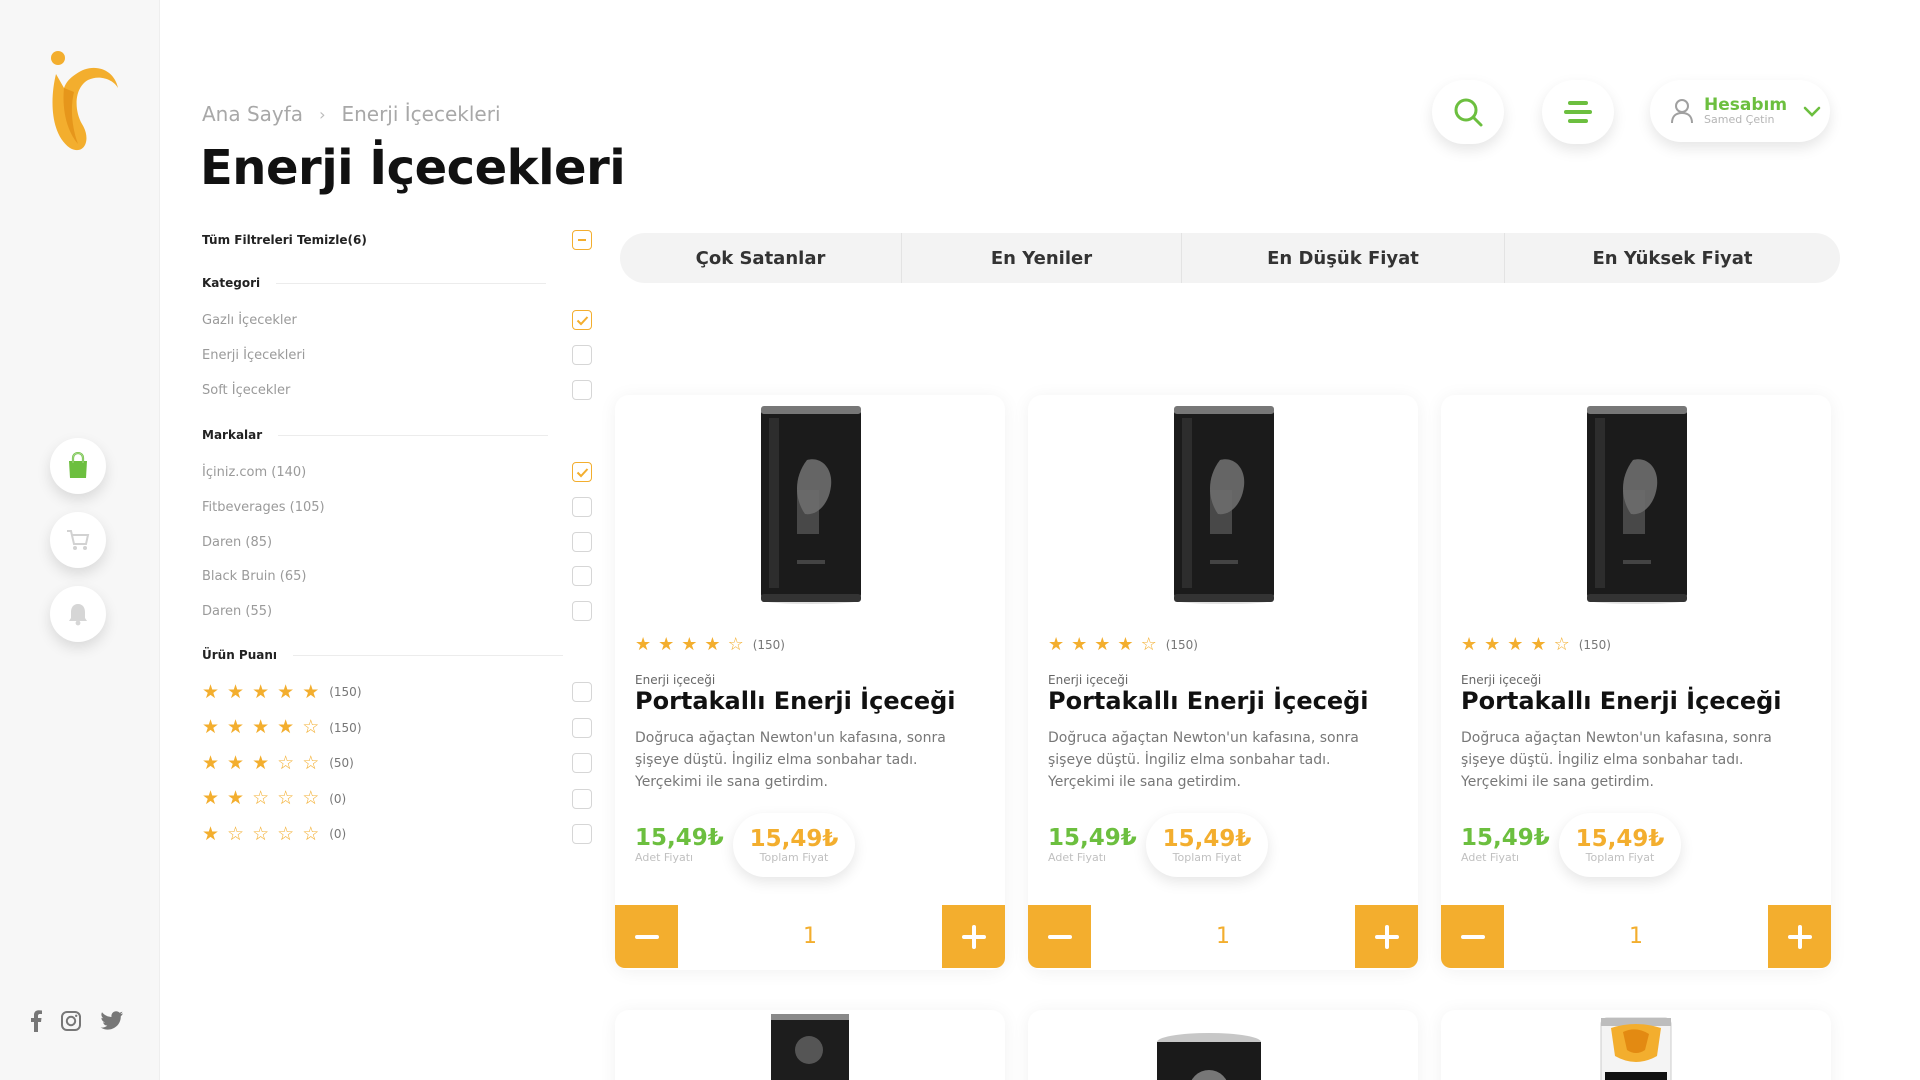 The image size is (1920, 1080). I want to click on product-category: Enerji içeceği, so click(675, 680).